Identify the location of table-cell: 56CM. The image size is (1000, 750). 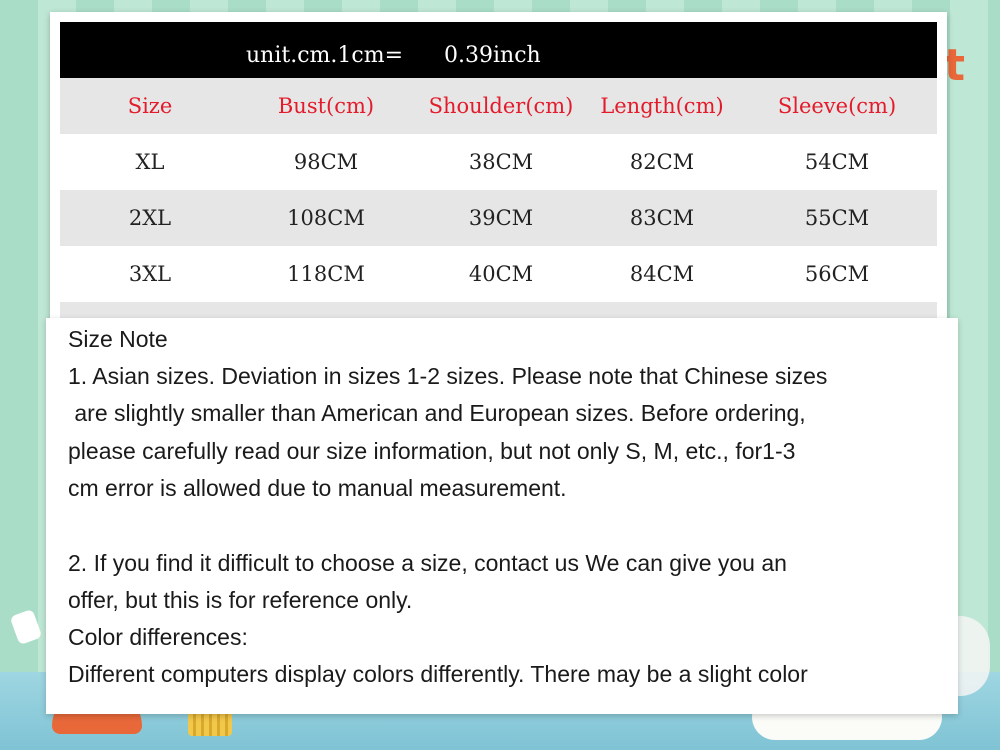
(837, 274).